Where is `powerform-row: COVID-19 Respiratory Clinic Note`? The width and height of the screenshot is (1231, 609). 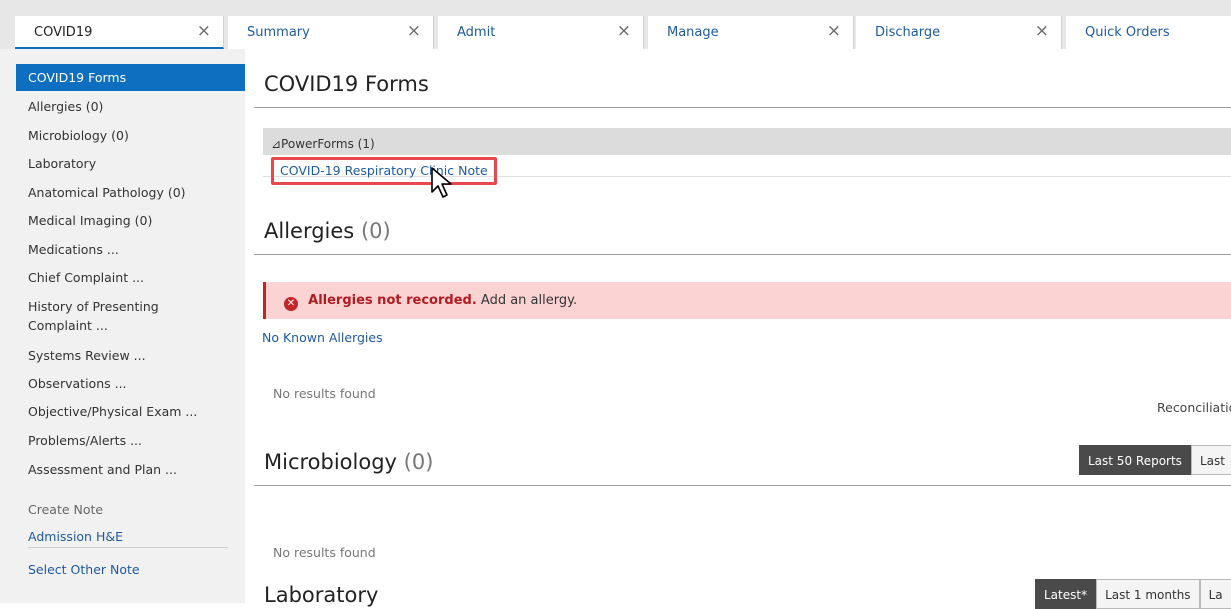 powerform-row: COVID-19 Respiratory Clinic Note is located at coordinates (747, 170).